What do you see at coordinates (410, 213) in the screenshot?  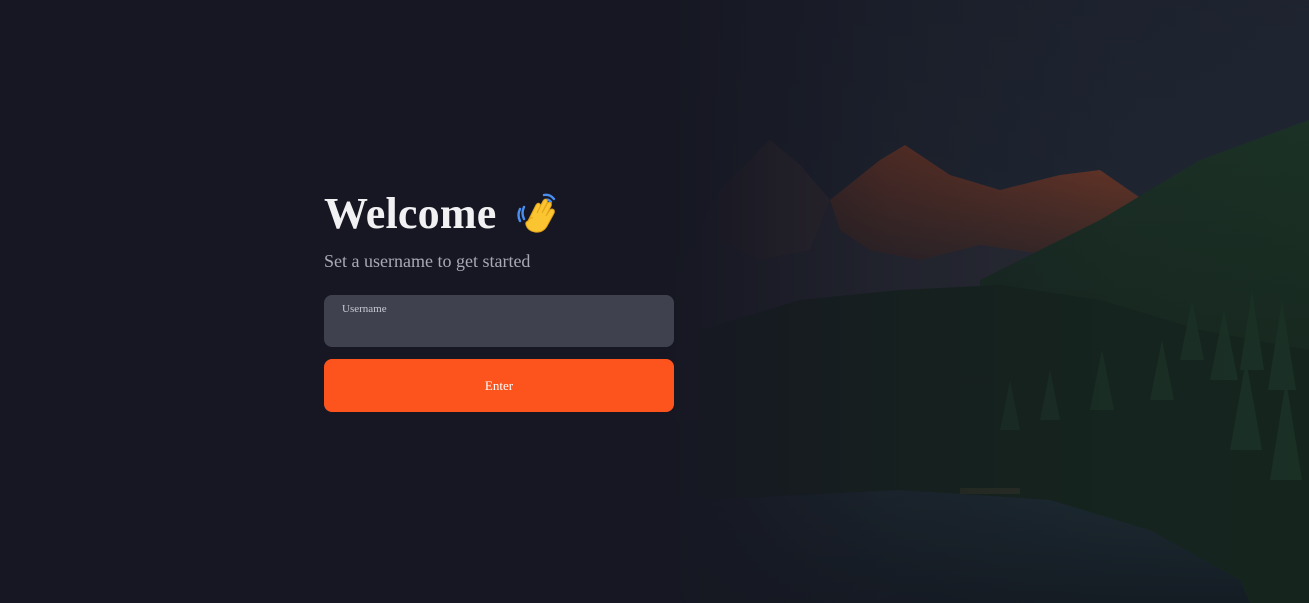 I see `page-title: Welcome` at bounding box center [410, 213].